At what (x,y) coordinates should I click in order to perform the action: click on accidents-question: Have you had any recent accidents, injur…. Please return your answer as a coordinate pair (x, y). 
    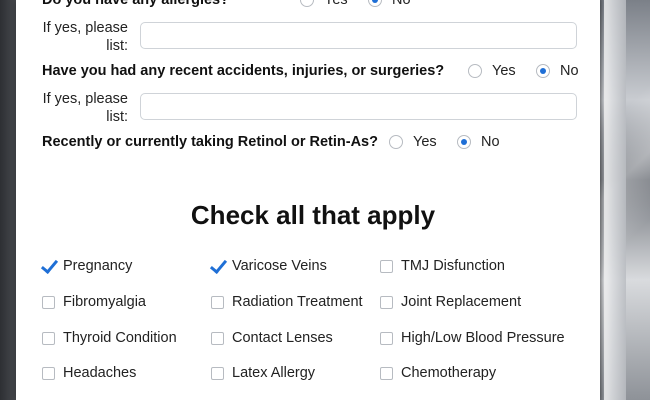
    Looking at the image, I should click on (243, 71).